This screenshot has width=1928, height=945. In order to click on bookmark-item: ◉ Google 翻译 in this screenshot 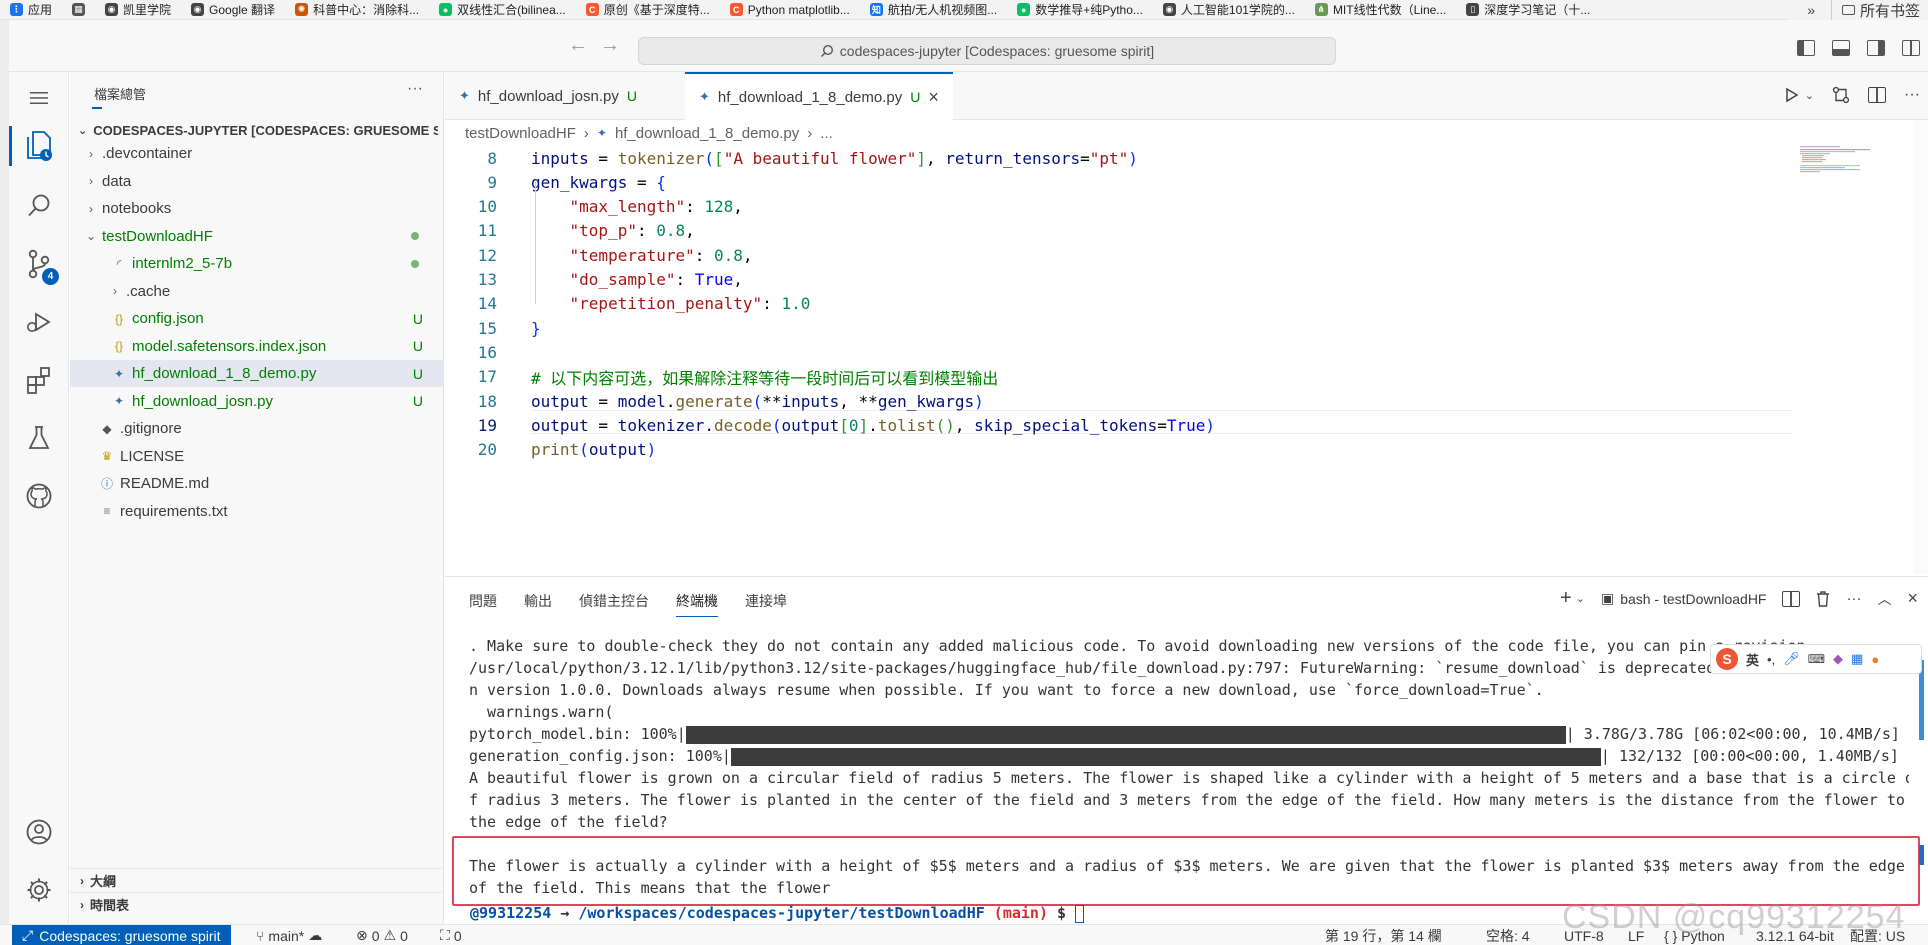, I will do `click(233, 9)`.